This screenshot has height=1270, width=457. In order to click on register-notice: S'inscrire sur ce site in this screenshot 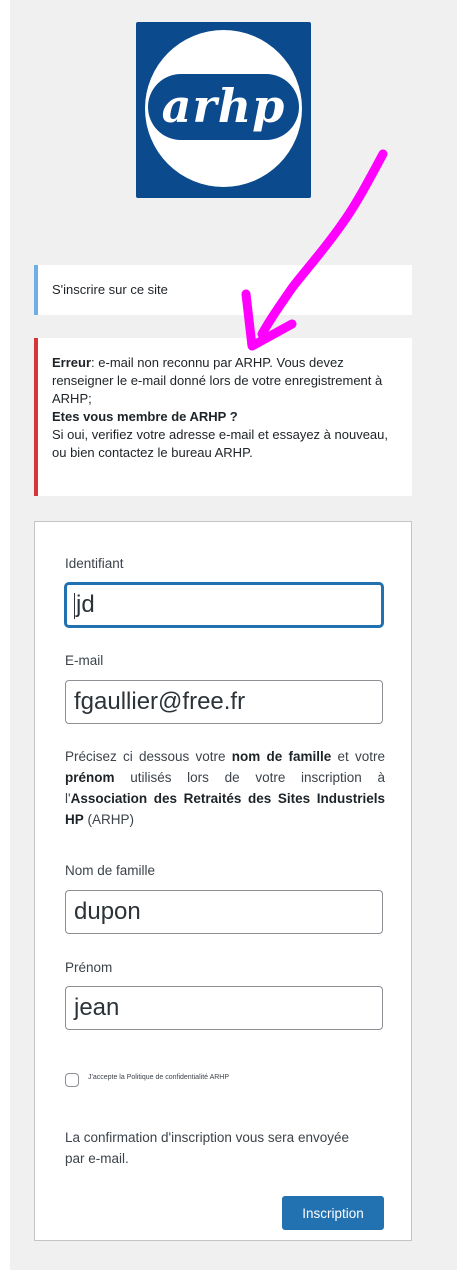, I will do `click(223, 290)`.